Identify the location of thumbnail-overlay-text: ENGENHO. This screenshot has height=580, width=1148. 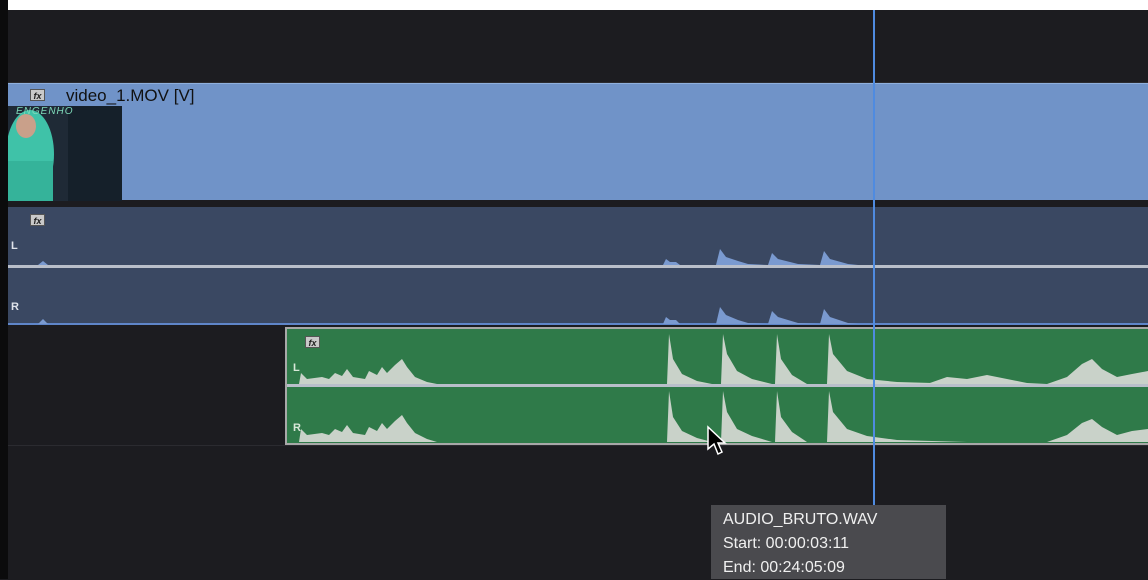
(45, 111).